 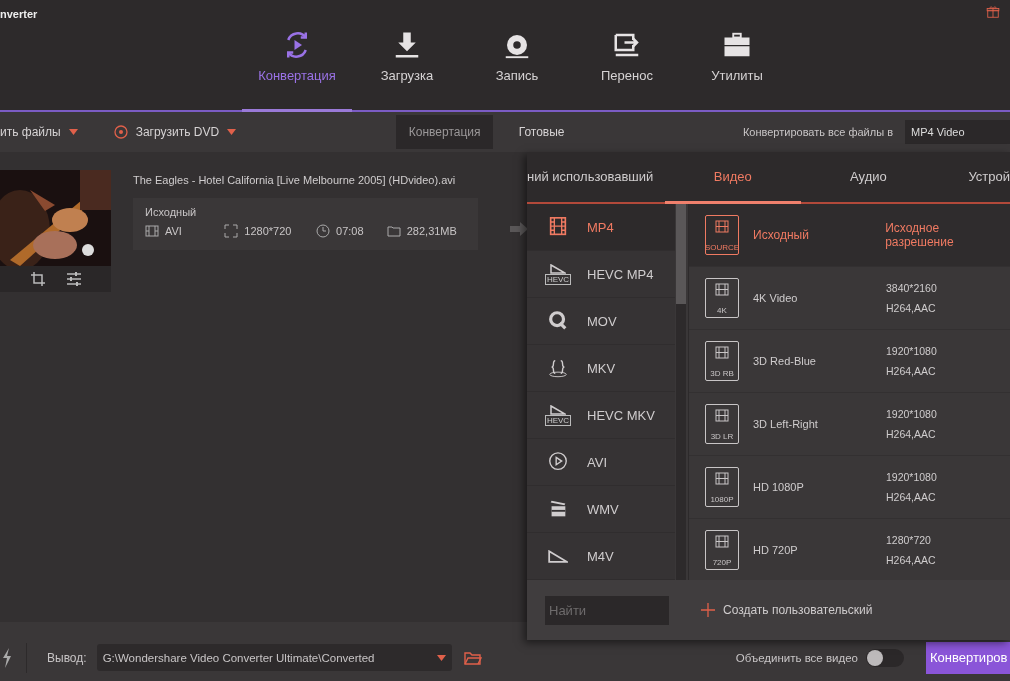 I want to click on icon-label: 3D RB, so click(x=722, y=373).